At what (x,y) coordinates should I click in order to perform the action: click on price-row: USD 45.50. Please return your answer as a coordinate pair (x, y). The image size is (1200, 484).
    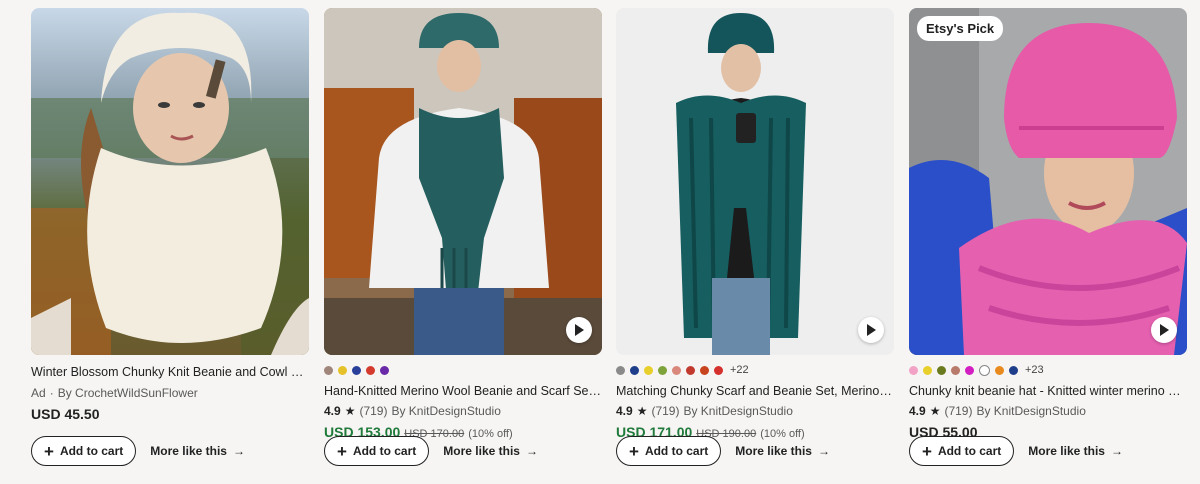
    Looking at the image, I should click on (170, 415).